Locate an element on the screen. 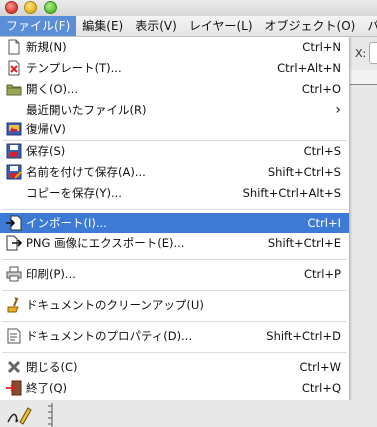 The height and width of the screenshot is (427, 377). toolbox-area is located at coordinates (188, 413).